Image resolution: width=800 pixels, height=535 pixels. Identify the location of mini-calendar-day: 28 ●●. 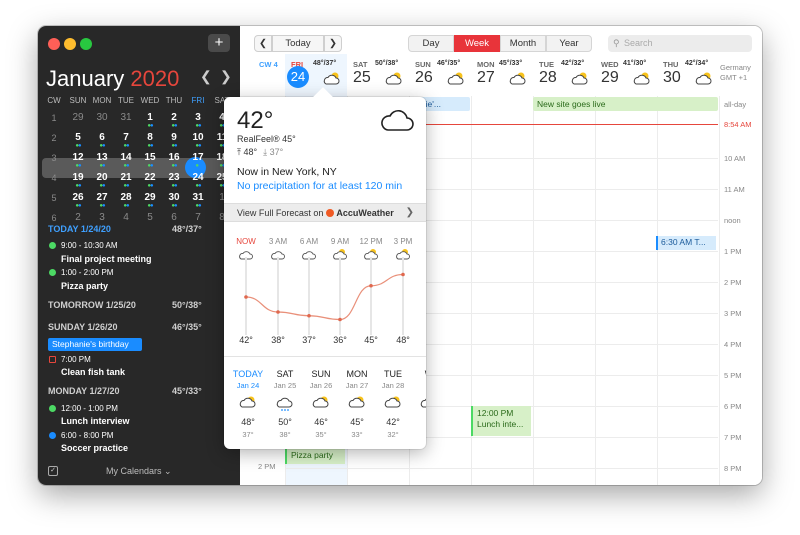
(126, 200).